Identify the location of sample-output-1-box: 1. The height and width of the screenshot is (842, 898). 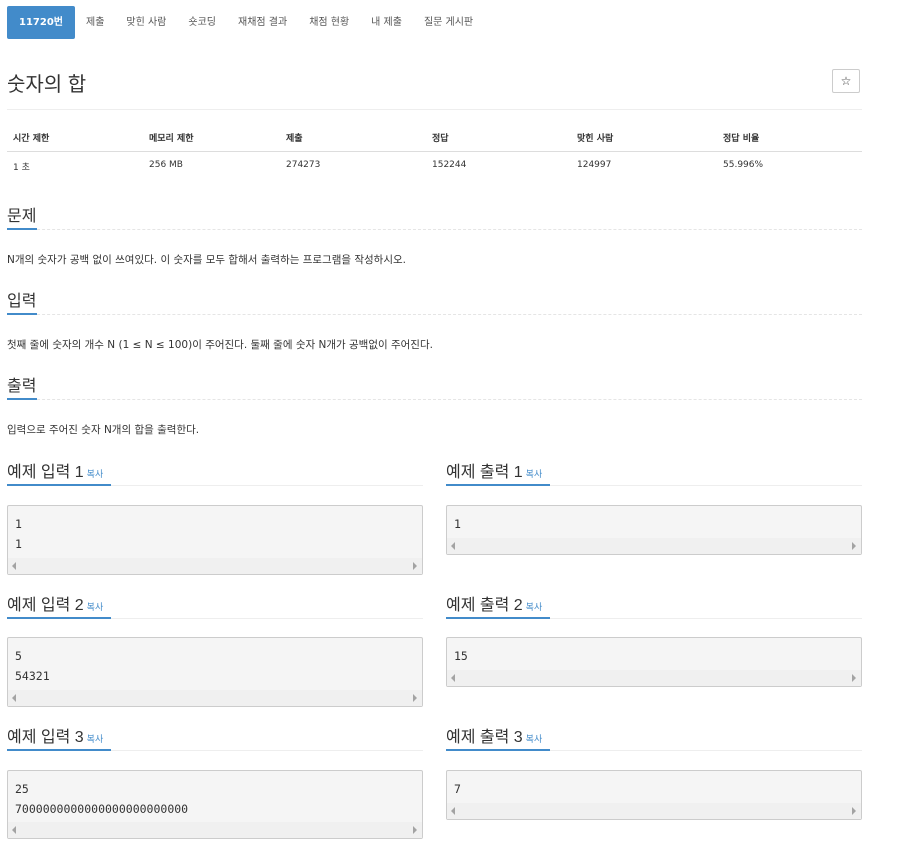
(654, 530).